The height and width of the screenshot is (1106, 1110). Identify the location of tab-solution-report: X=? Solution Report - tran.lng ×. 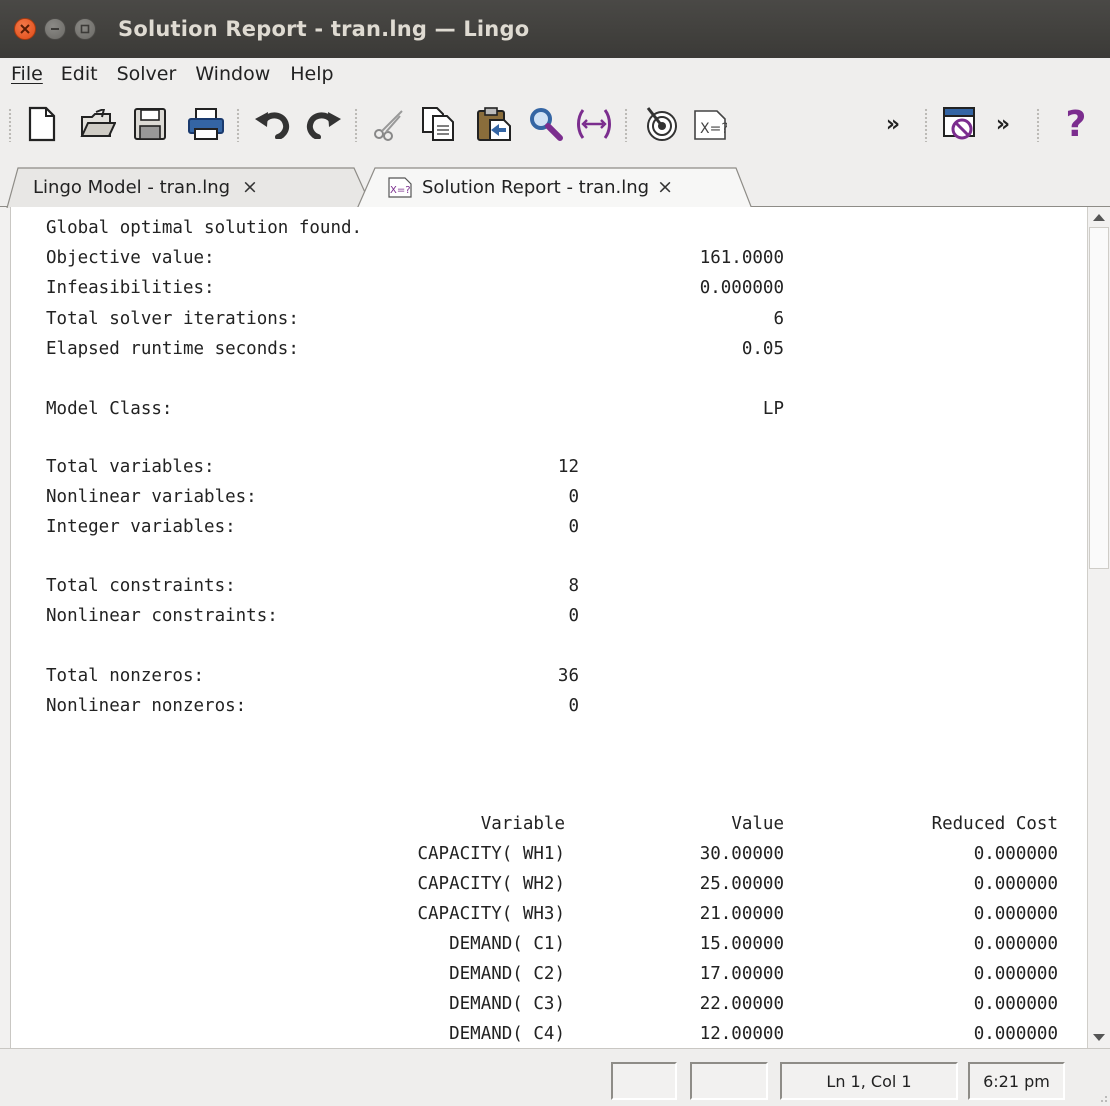
(554, 188).